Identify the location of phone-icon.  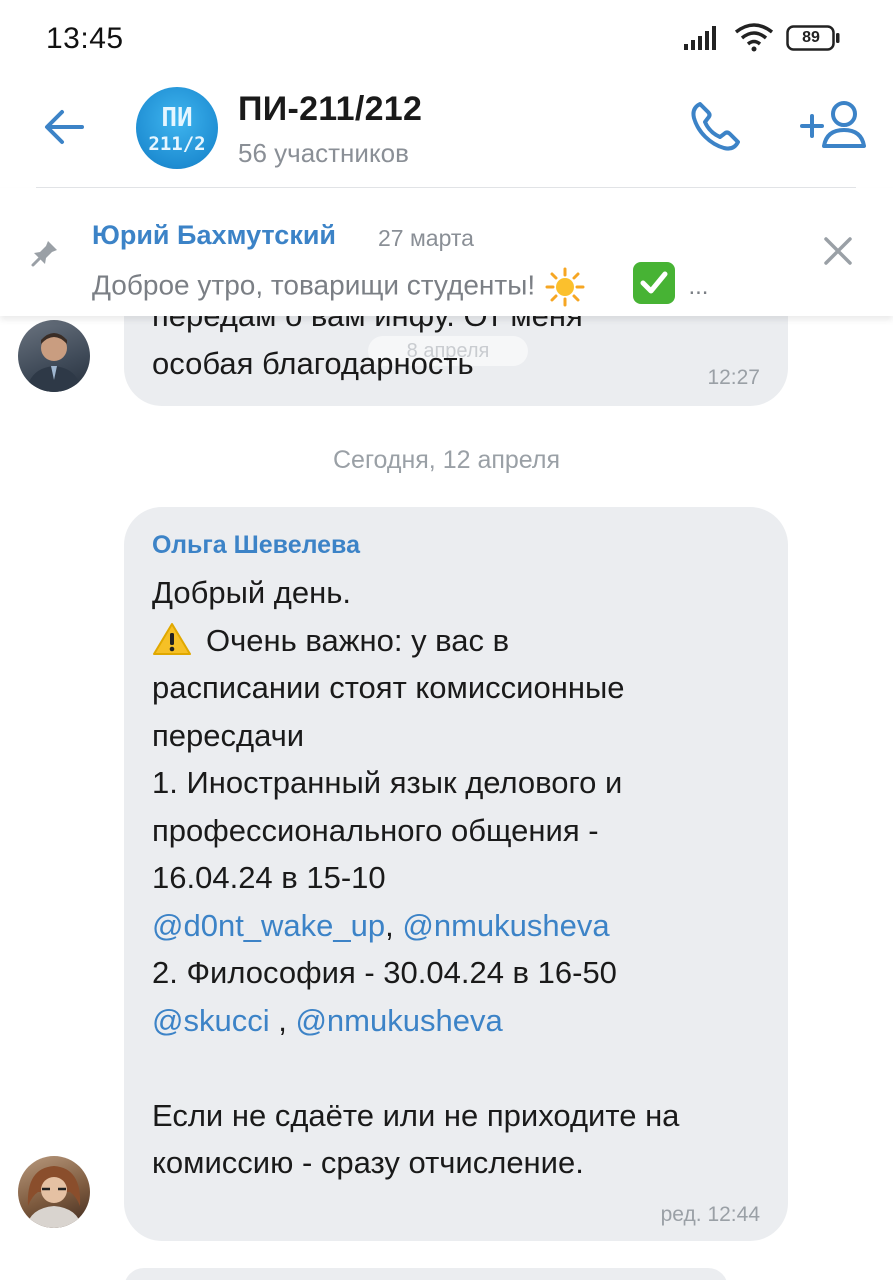
(716, 126).